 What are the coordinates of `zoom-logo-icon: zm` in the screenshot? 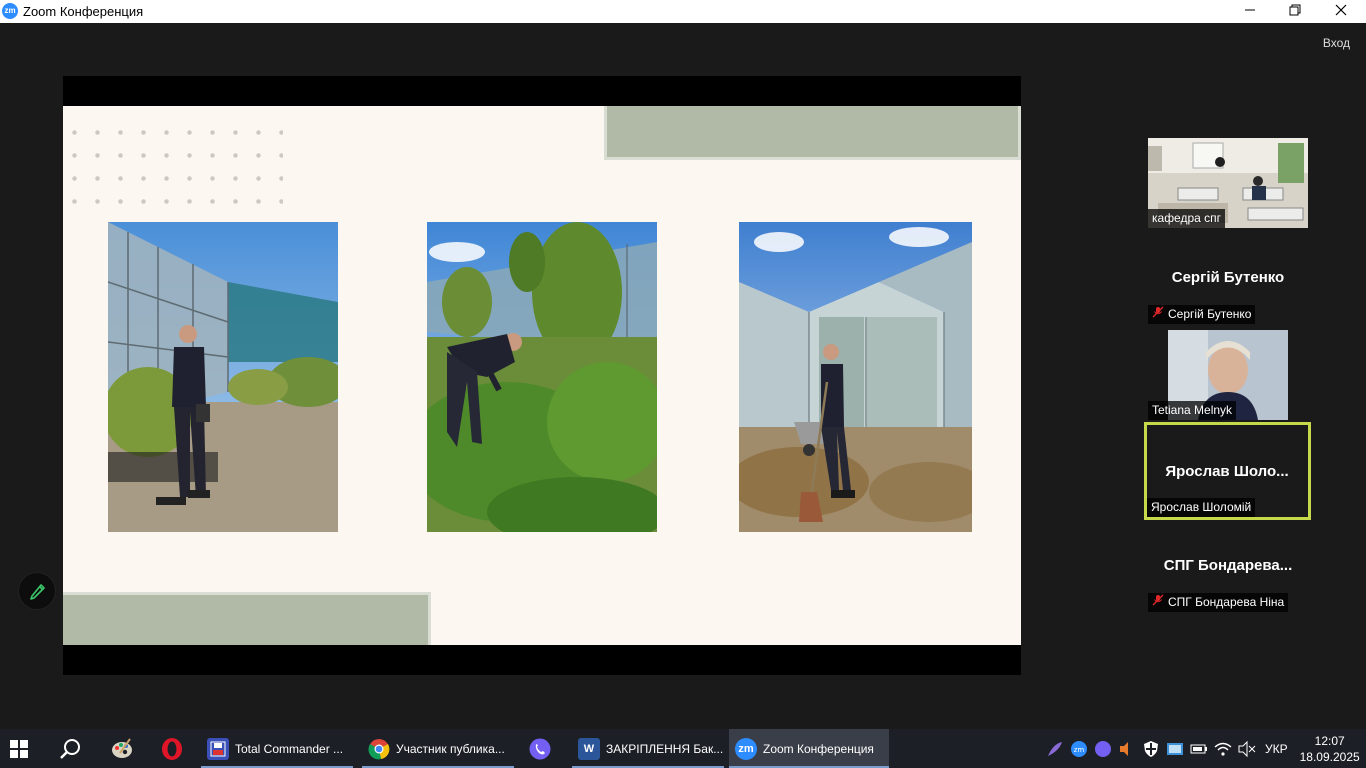 It's located at (10, 11).